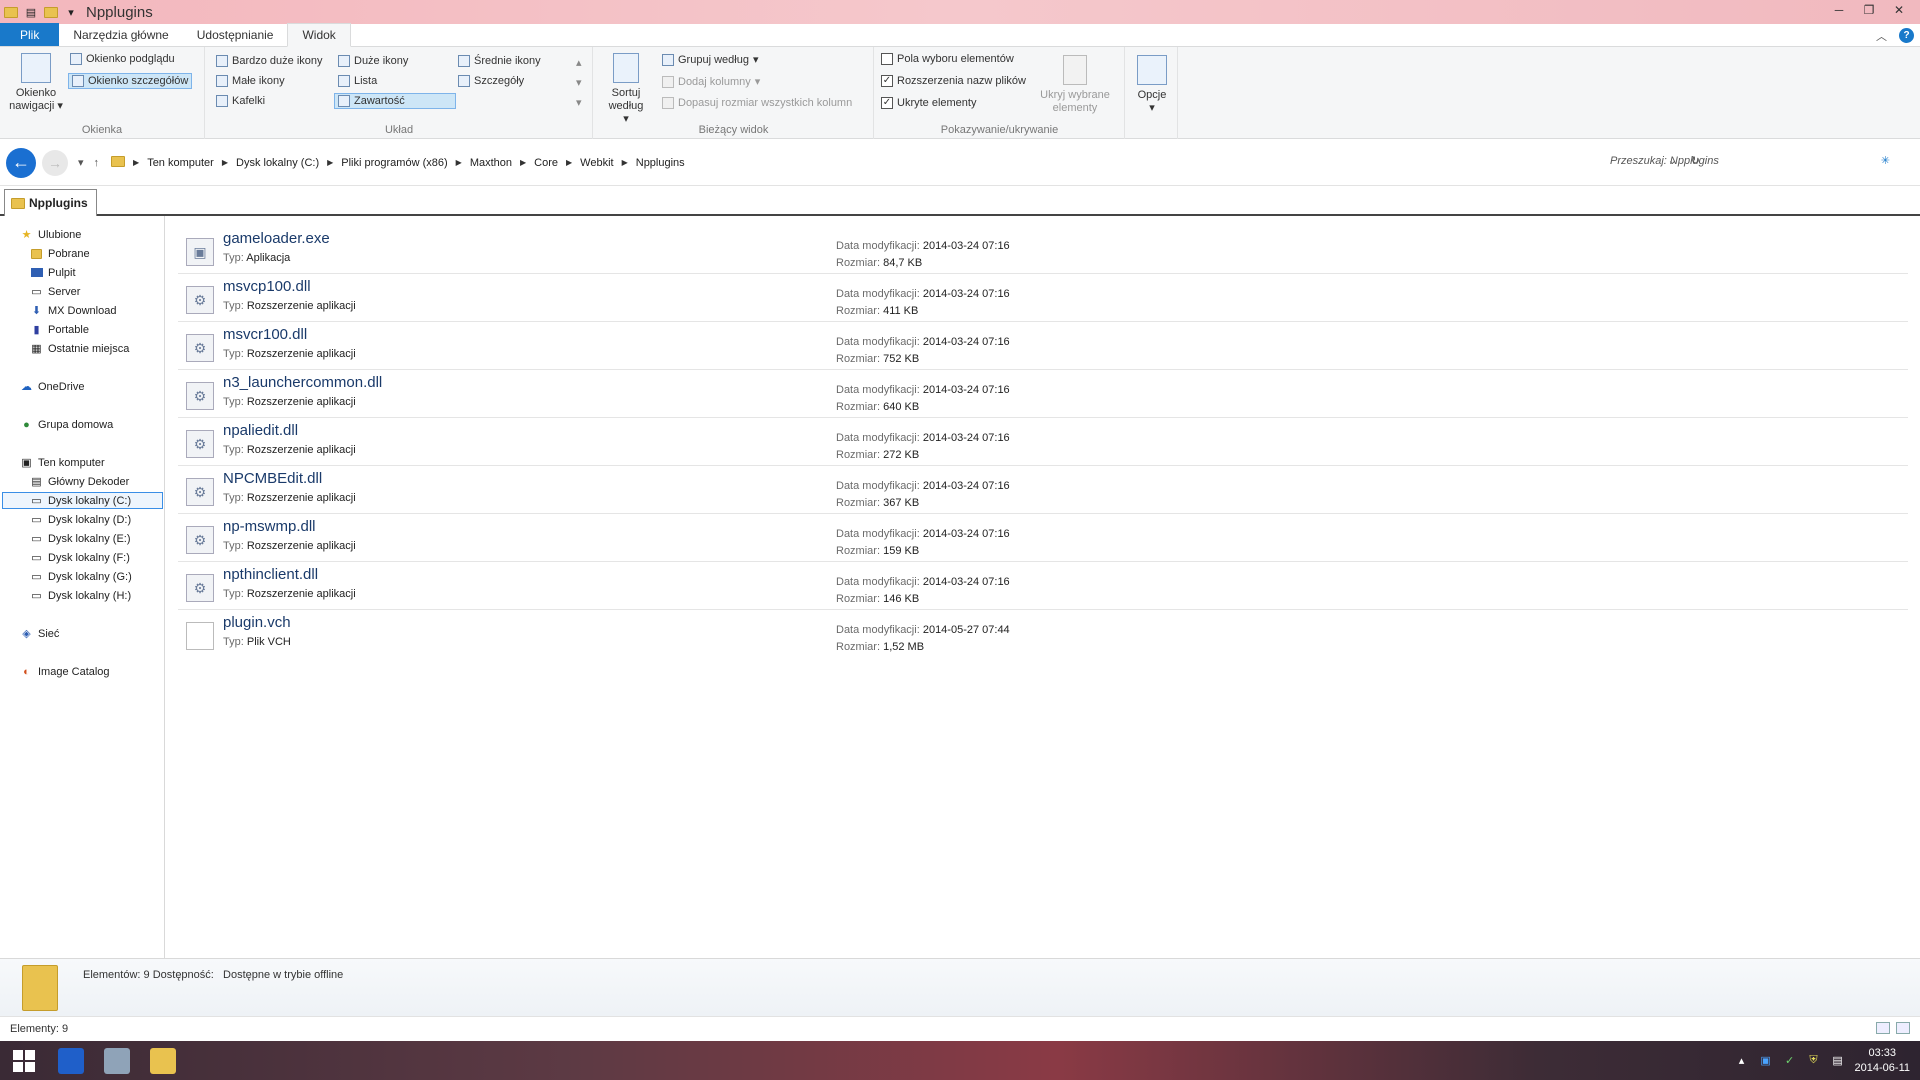 The image size is (1920, 1080). What do you see at coordinates (79, 348) in the screenshot?
I see `nav-recent-places: ▦ Ostatnie miejsca` at bounding box center [79, 348].